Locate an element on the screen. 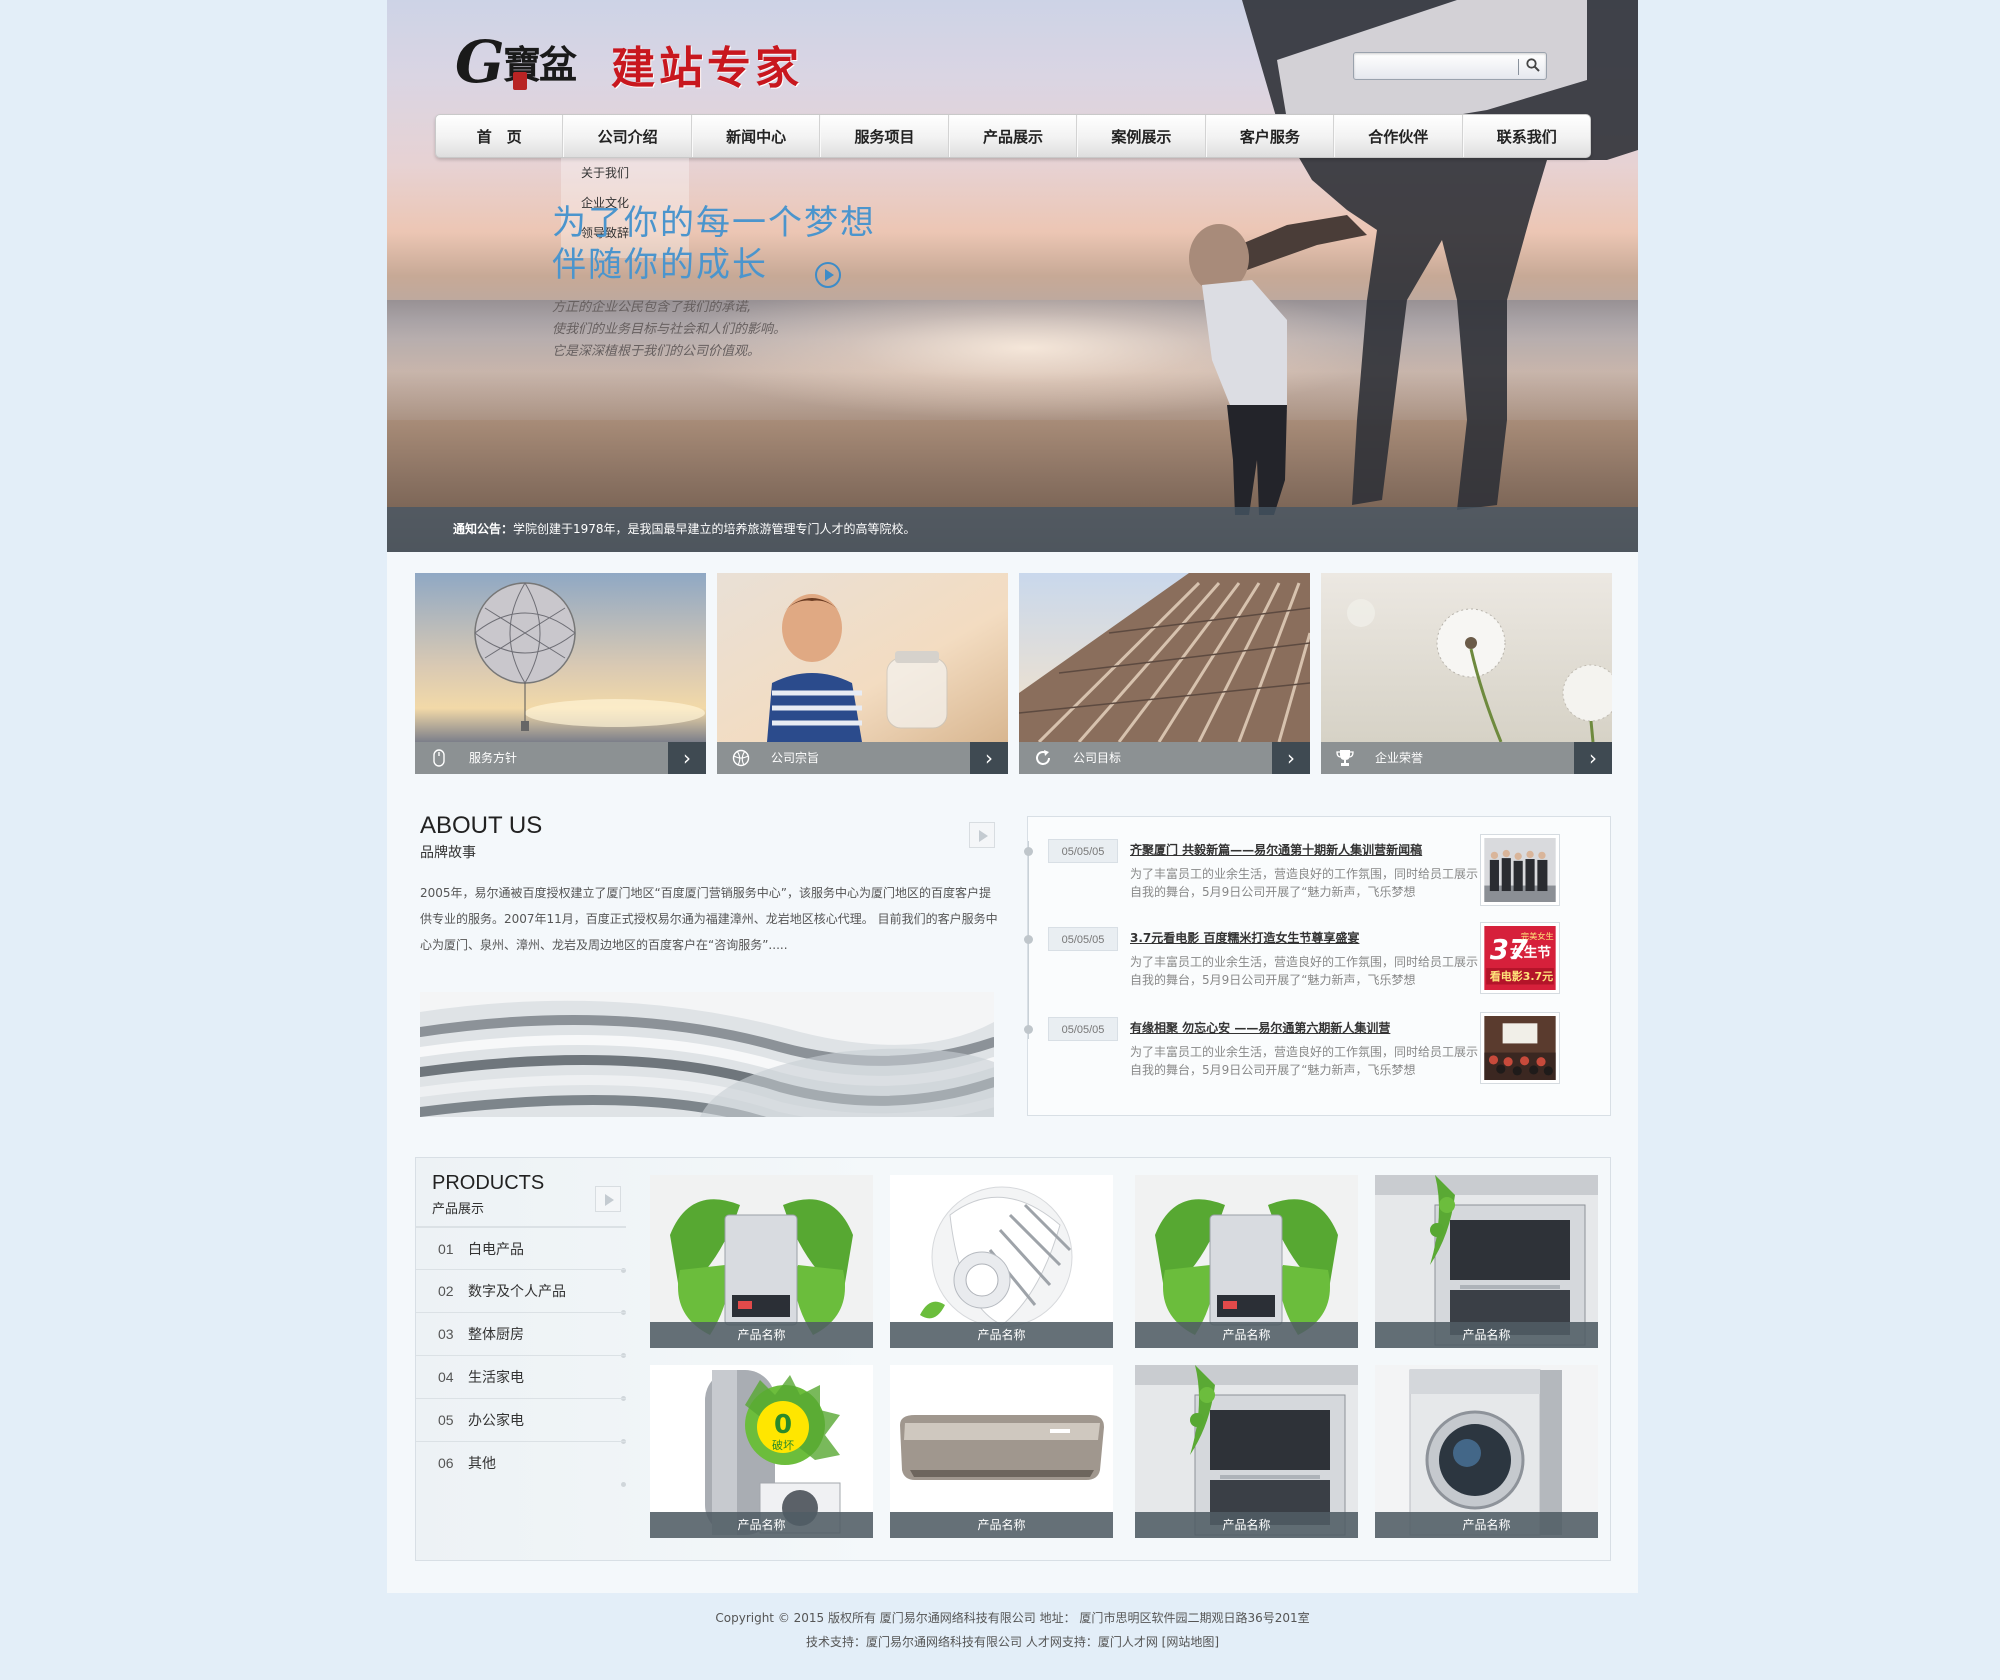 This screenshot has width=2000, height=1680. category-item: 06 其他 is located at coordinates (521, 1464).